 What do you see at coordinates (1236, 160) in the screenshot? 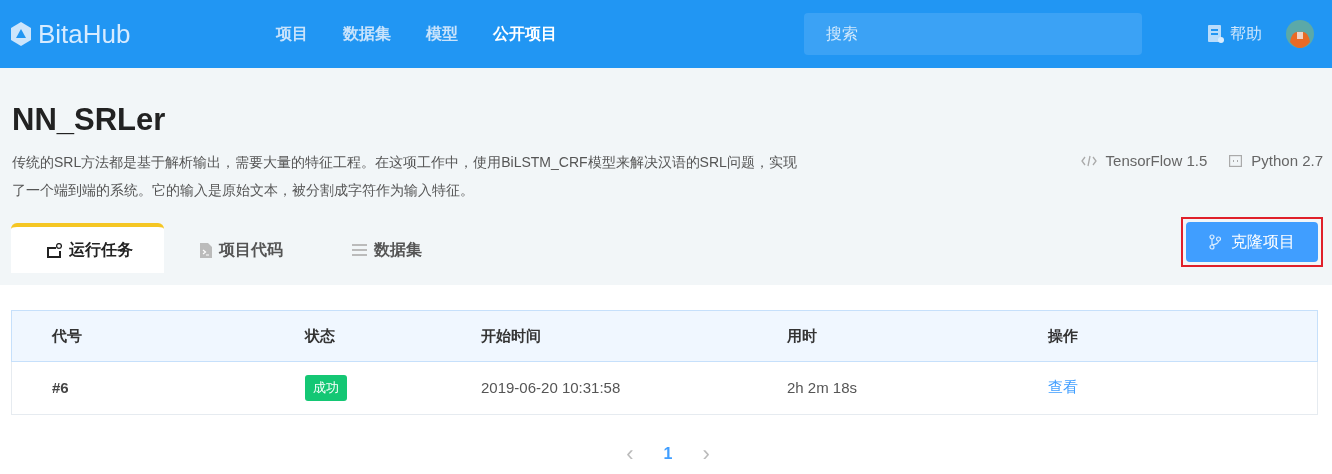
I see `terminal-window-icon` at bounding box center [1236, 160].